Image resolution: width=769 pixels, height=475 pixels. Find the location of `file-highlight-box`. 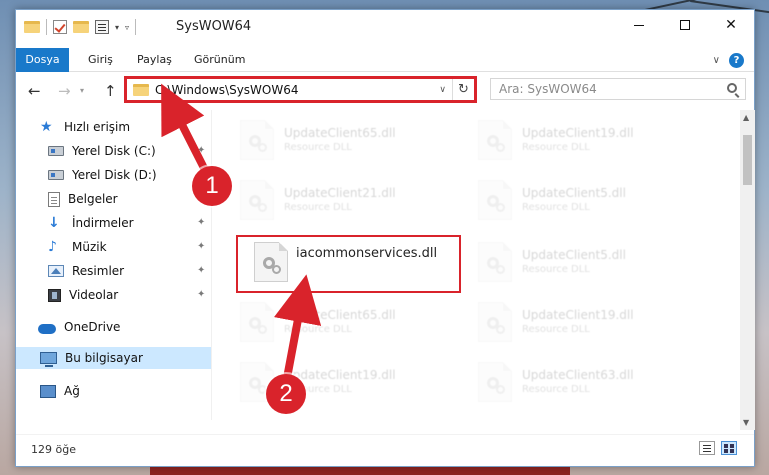

file-highlight-box is located at coordinates (348, 264).